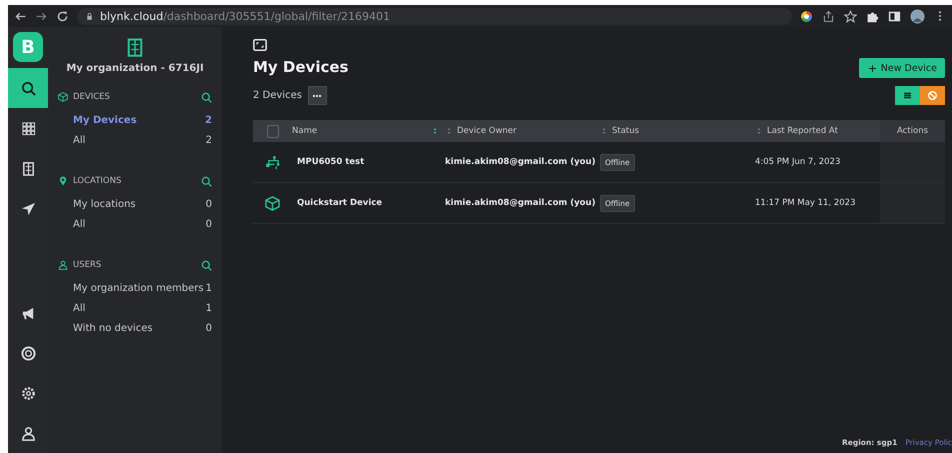 This screenshot has height=453, width=952. Describe the element at coordinates (142, 328) in the screenshot. I see `sidebar-item: With no devices 0` at that location.